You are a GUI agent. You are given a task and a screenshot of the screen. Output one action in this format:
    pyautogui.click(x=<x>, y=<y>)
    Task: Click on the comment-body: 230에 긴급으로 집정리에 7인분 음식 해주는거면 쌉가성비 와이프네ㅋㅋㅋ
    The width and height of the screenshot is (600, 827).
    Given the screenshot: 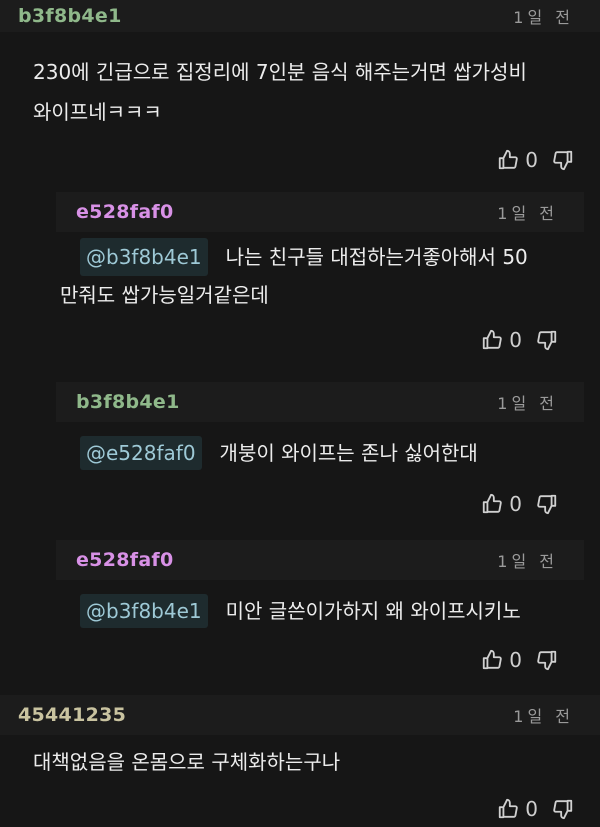 What is the action you would take?
    pyautogui.click(x=300, y=82)
    